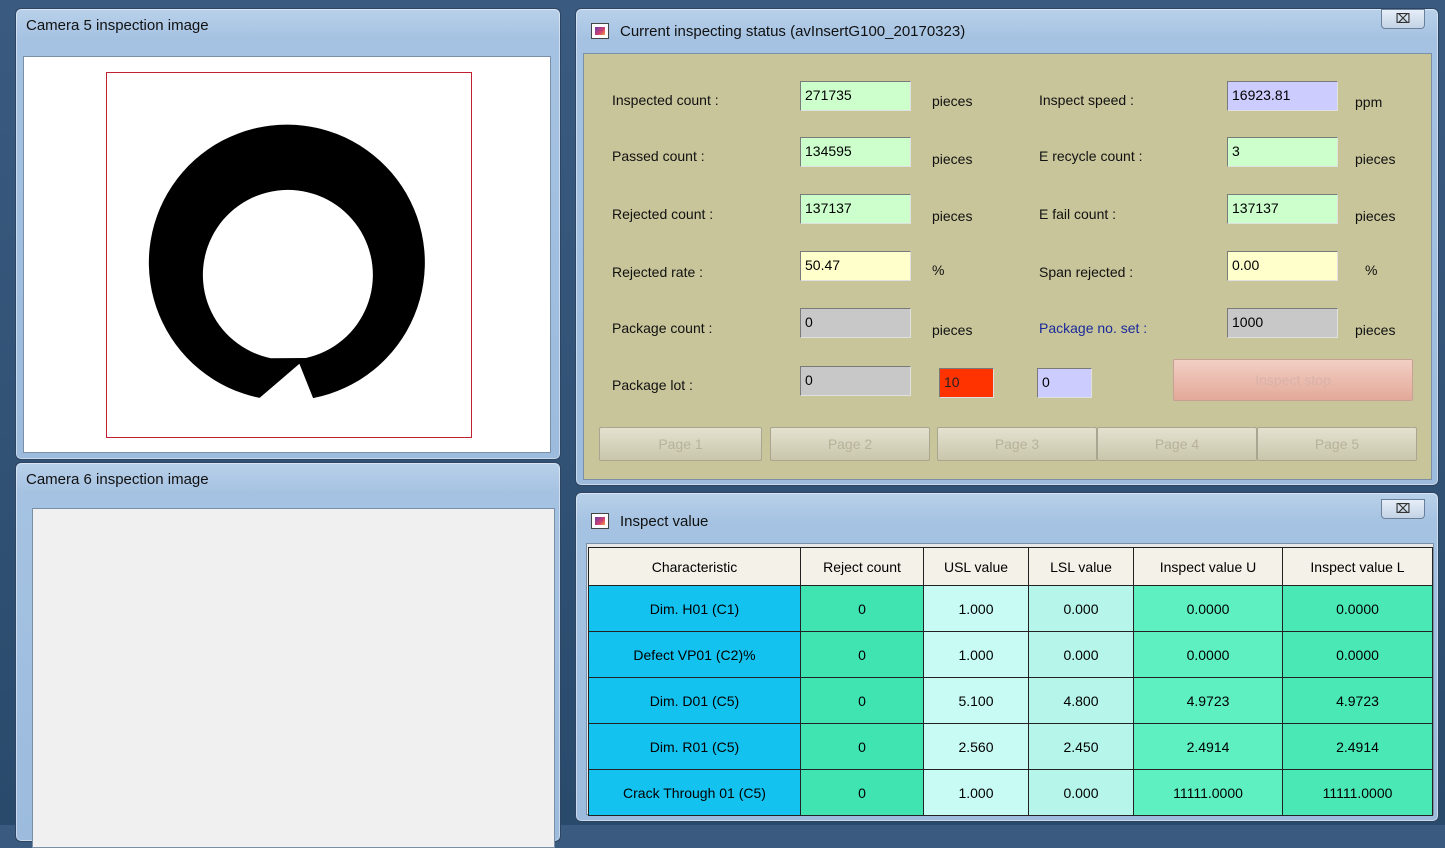 The image size is (1445, 848). I want to click on span-rejected-unit: %, so click(1371, 270).